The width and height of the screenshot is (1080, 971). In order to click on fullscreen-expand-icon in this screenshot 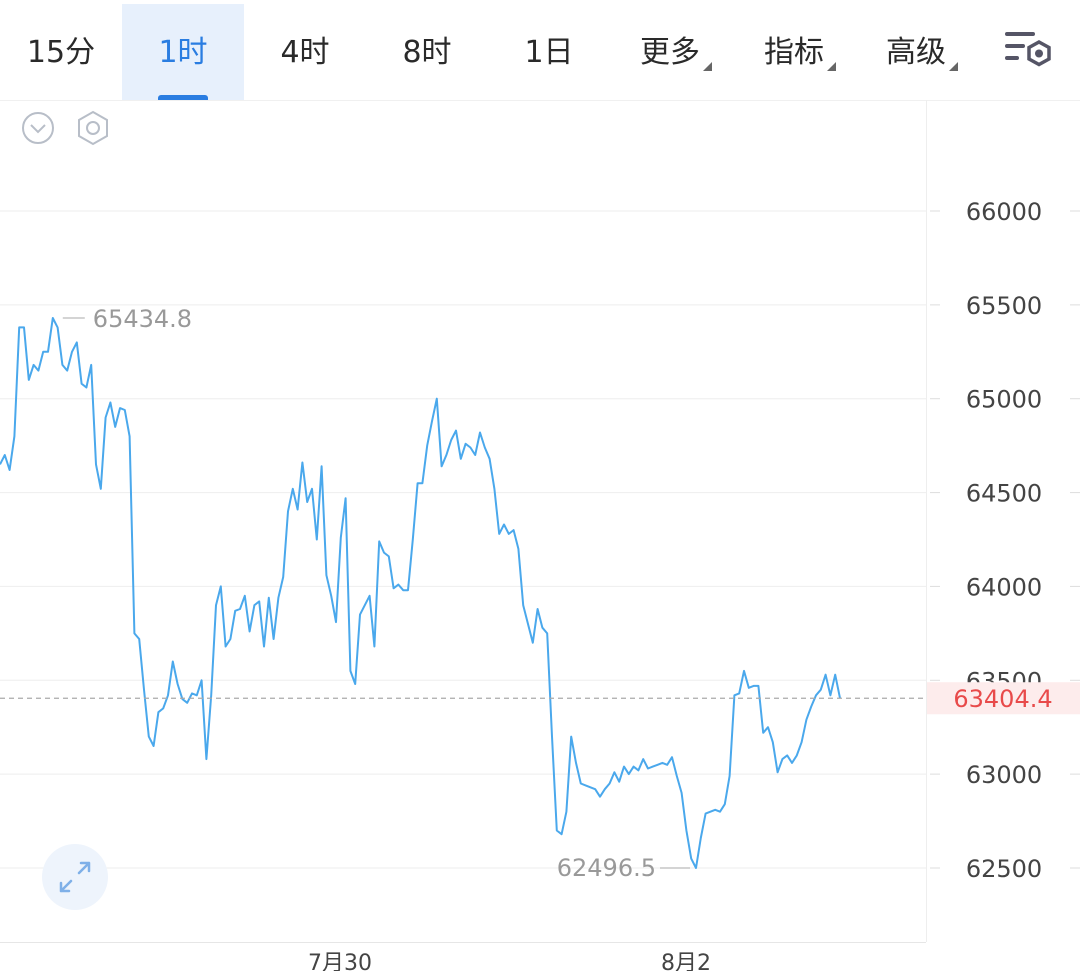, I will do `click(75, 877)`.